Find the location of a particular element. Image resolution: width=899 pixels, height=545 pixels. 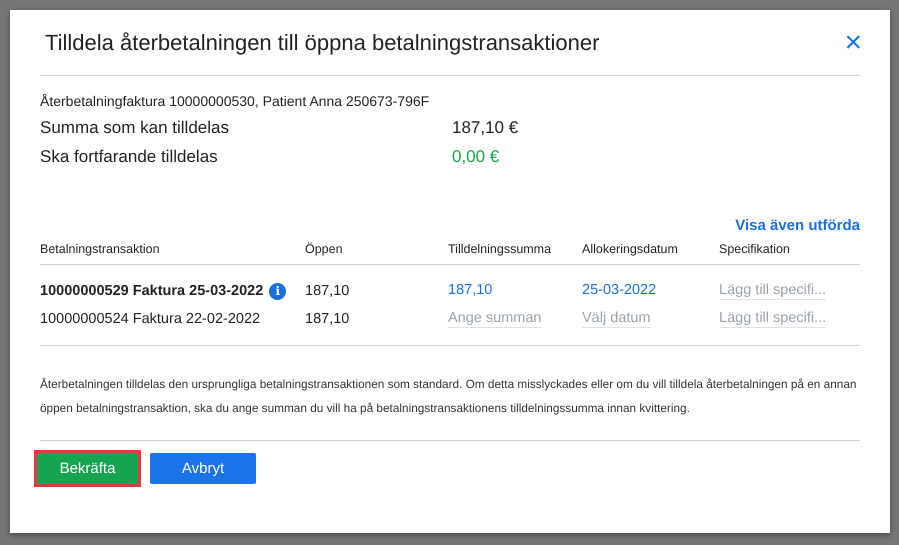

amount-field: Ange summan is located at coordinates (495, 319).